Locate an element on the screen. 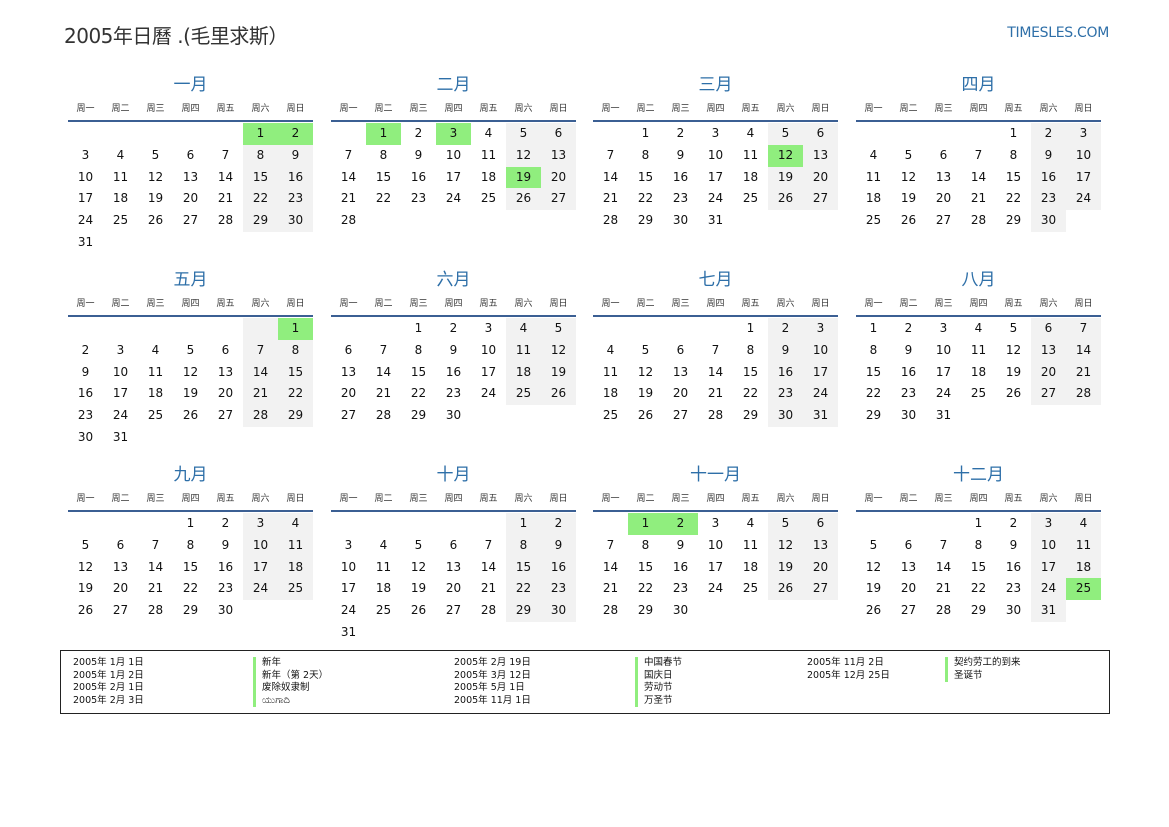 The image size is (1169, 827). site-link: TIMESLES.COM is located at coordinates (1058, 33).